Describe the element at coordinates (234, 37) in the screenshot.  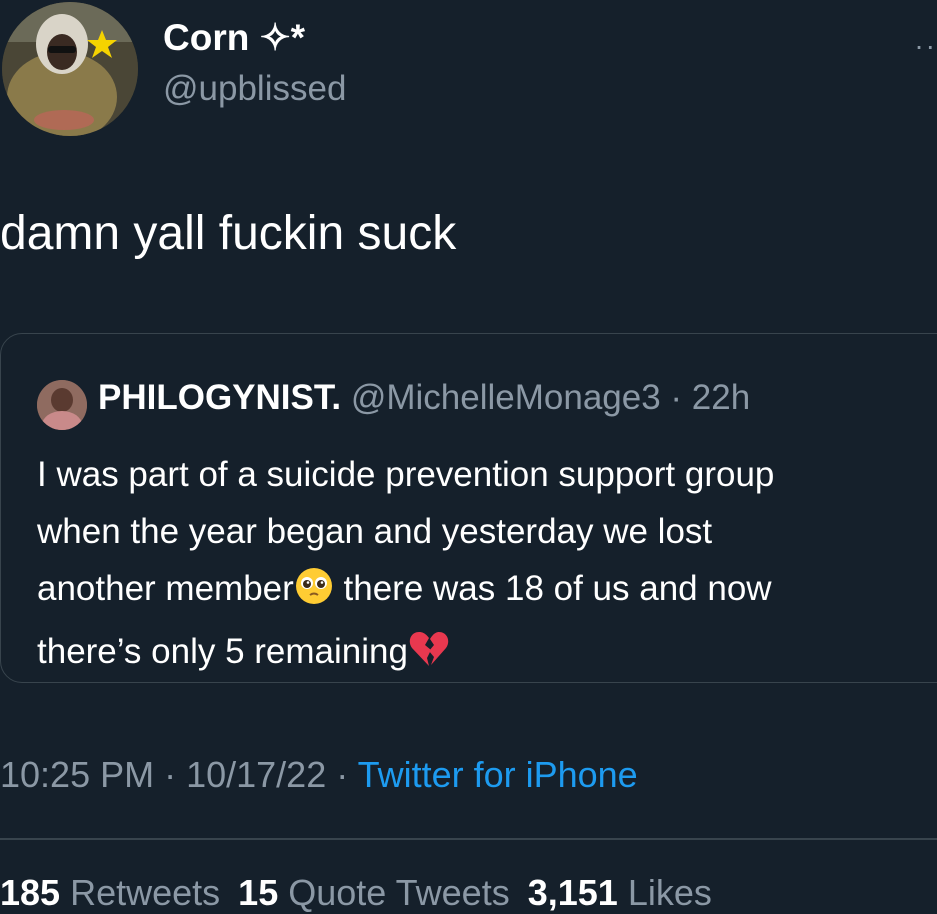
I see `author-name: Corn ✧*` at that location.